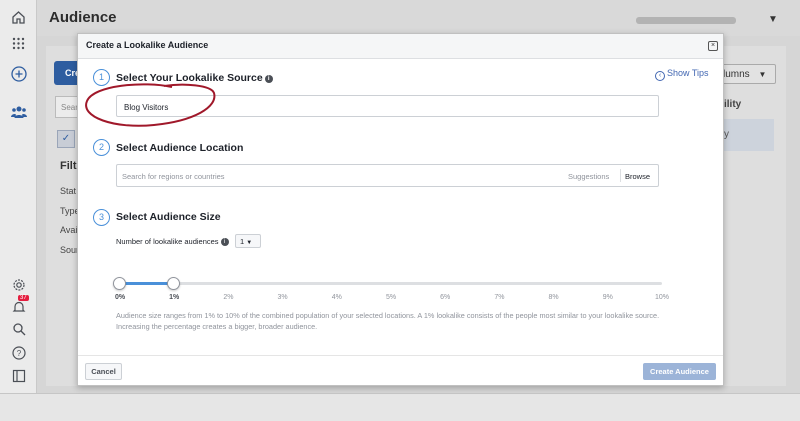  What do you see at coordinates (167, 241) in the screenshot?
I see `num-audiences-label-text: Number of lookalike audiences` at bounding box center [167, 241].